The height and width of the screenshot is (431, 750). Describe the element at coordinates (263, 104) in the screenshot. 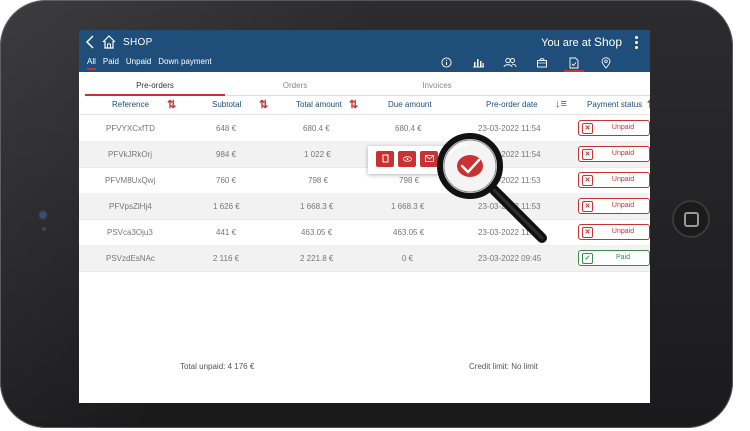

I see `sort-subtotal-icon: ⇅` at that location.